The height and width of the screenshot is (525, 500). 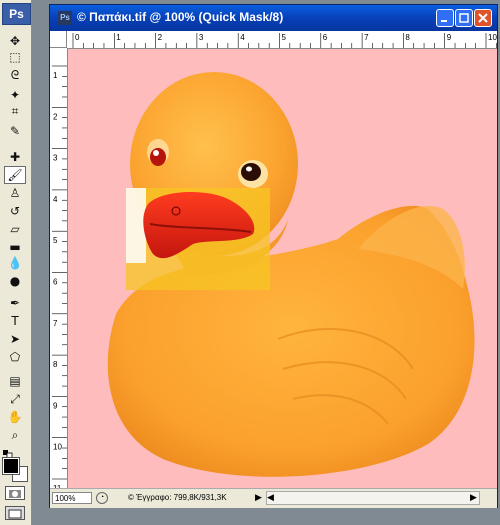 What do you see at coordinates (11, 466) in the screenshot?
I see `foreground-color-swatch` at bounding box center [11, 466].